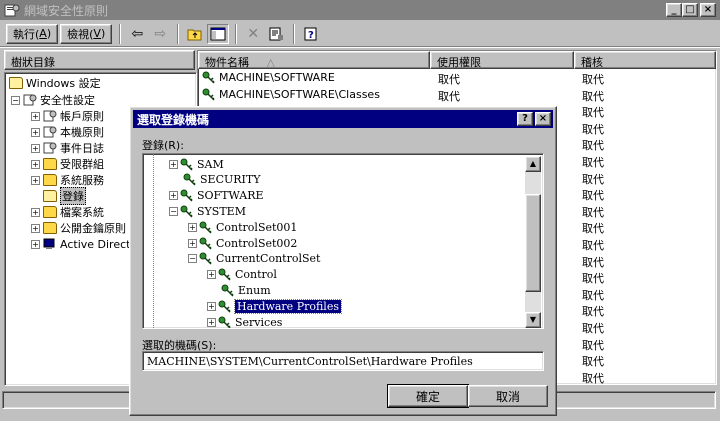 Image resolution: width=720 pixels, height=421 pixels. I want to click on registry-tree-node: − SYSTEM, so click(207, 211).